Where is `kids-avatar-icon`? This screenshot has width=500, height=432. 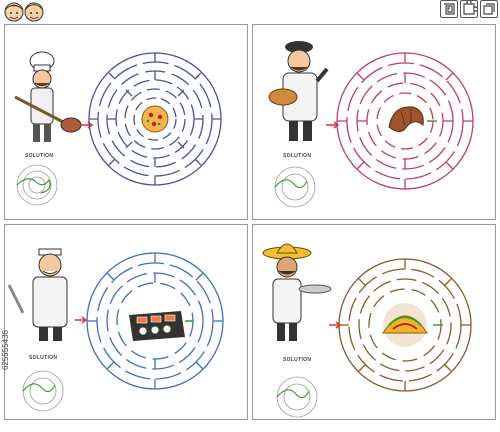 kids-avatar-icon is located at coordinates (24, 12).